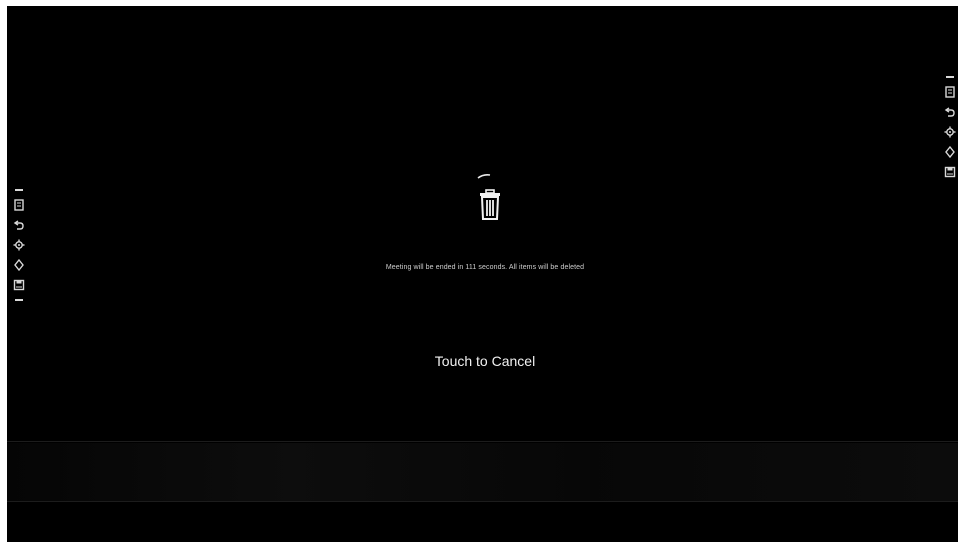 This screenshot has width=958, height=548. I want to click on toolbar-bottom-mark, so click(19, 300).